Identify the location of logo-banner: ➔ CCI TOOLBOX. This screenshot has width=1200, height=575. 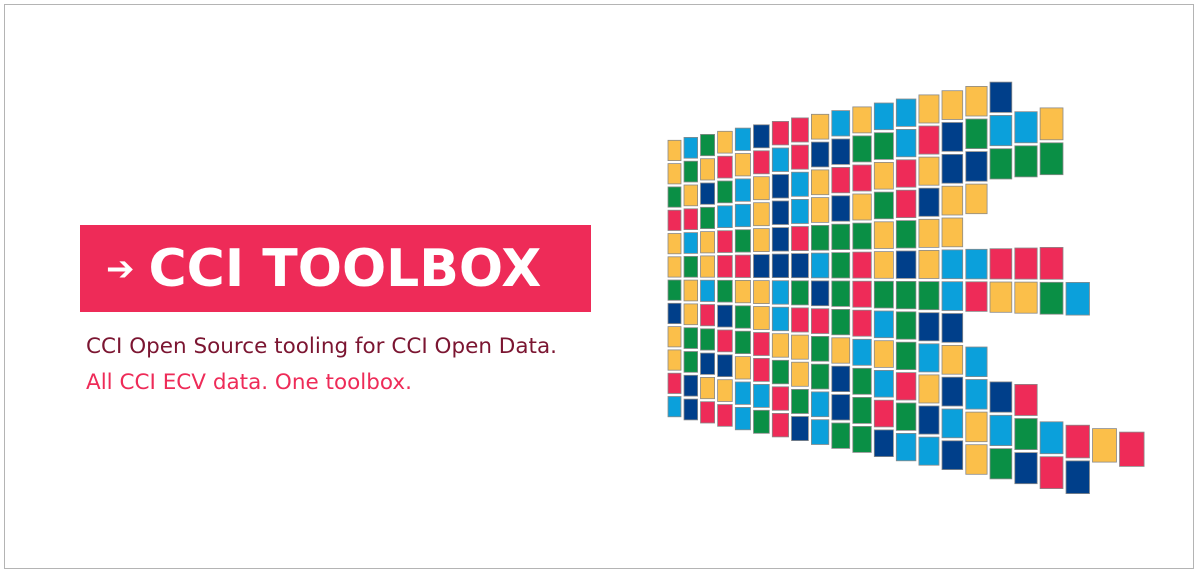
(335, 268).